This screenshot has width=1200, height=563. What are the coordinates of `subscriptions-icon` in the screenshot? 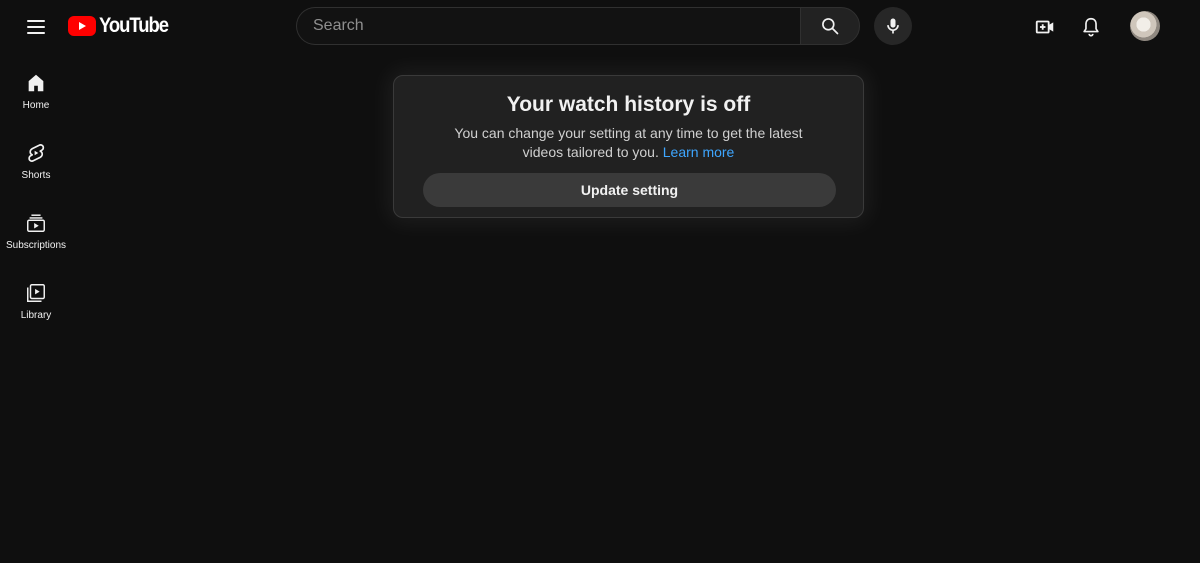 It's located at (36, 223).